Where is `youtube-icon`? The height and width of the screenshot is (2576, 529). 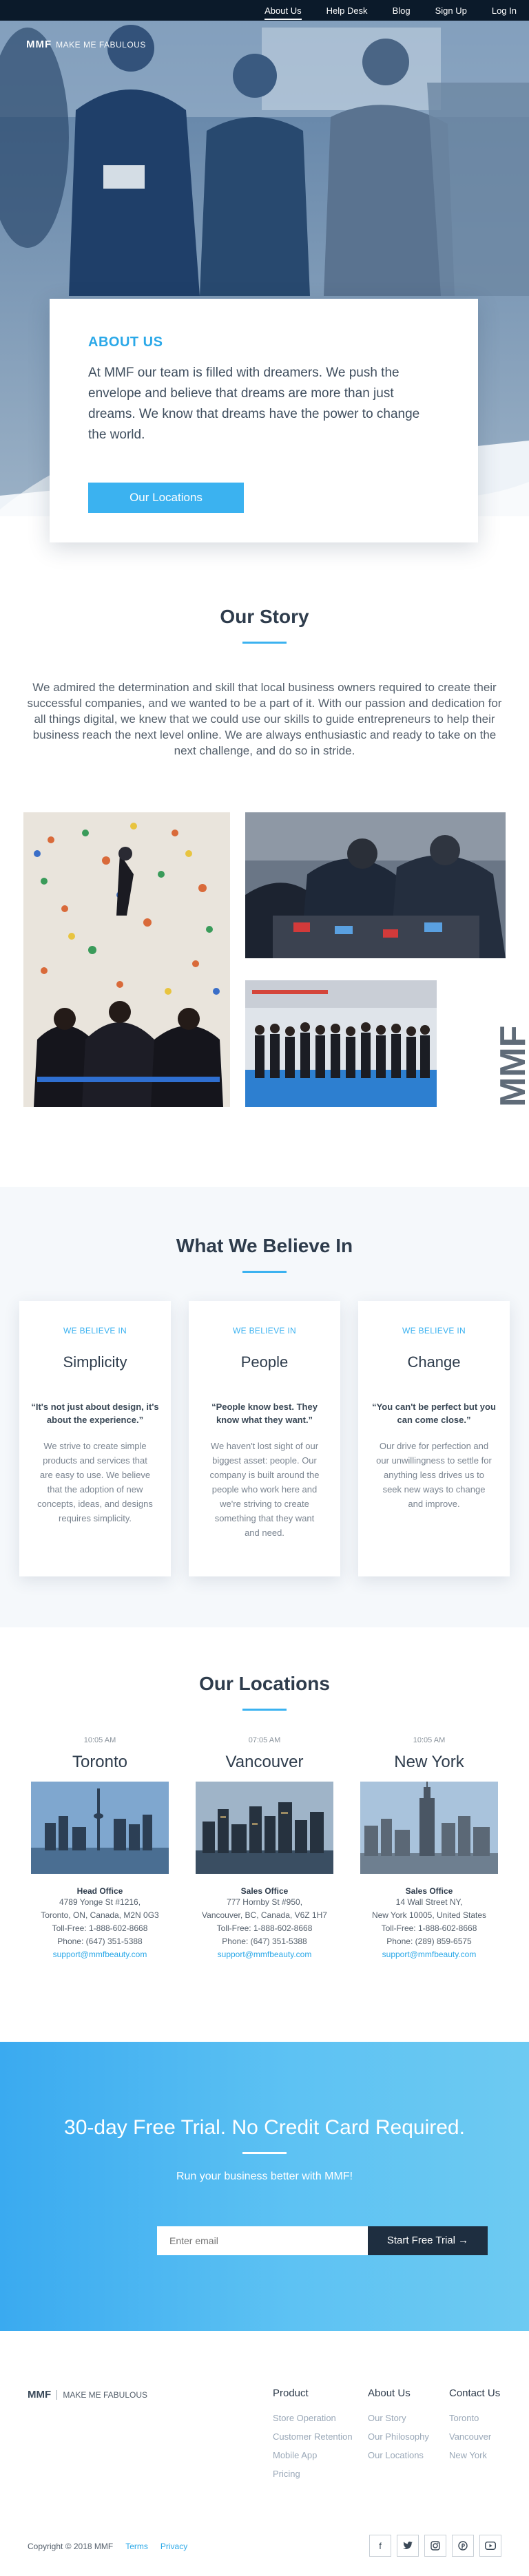
youtube-icon is located at coordinates (490, 2546).